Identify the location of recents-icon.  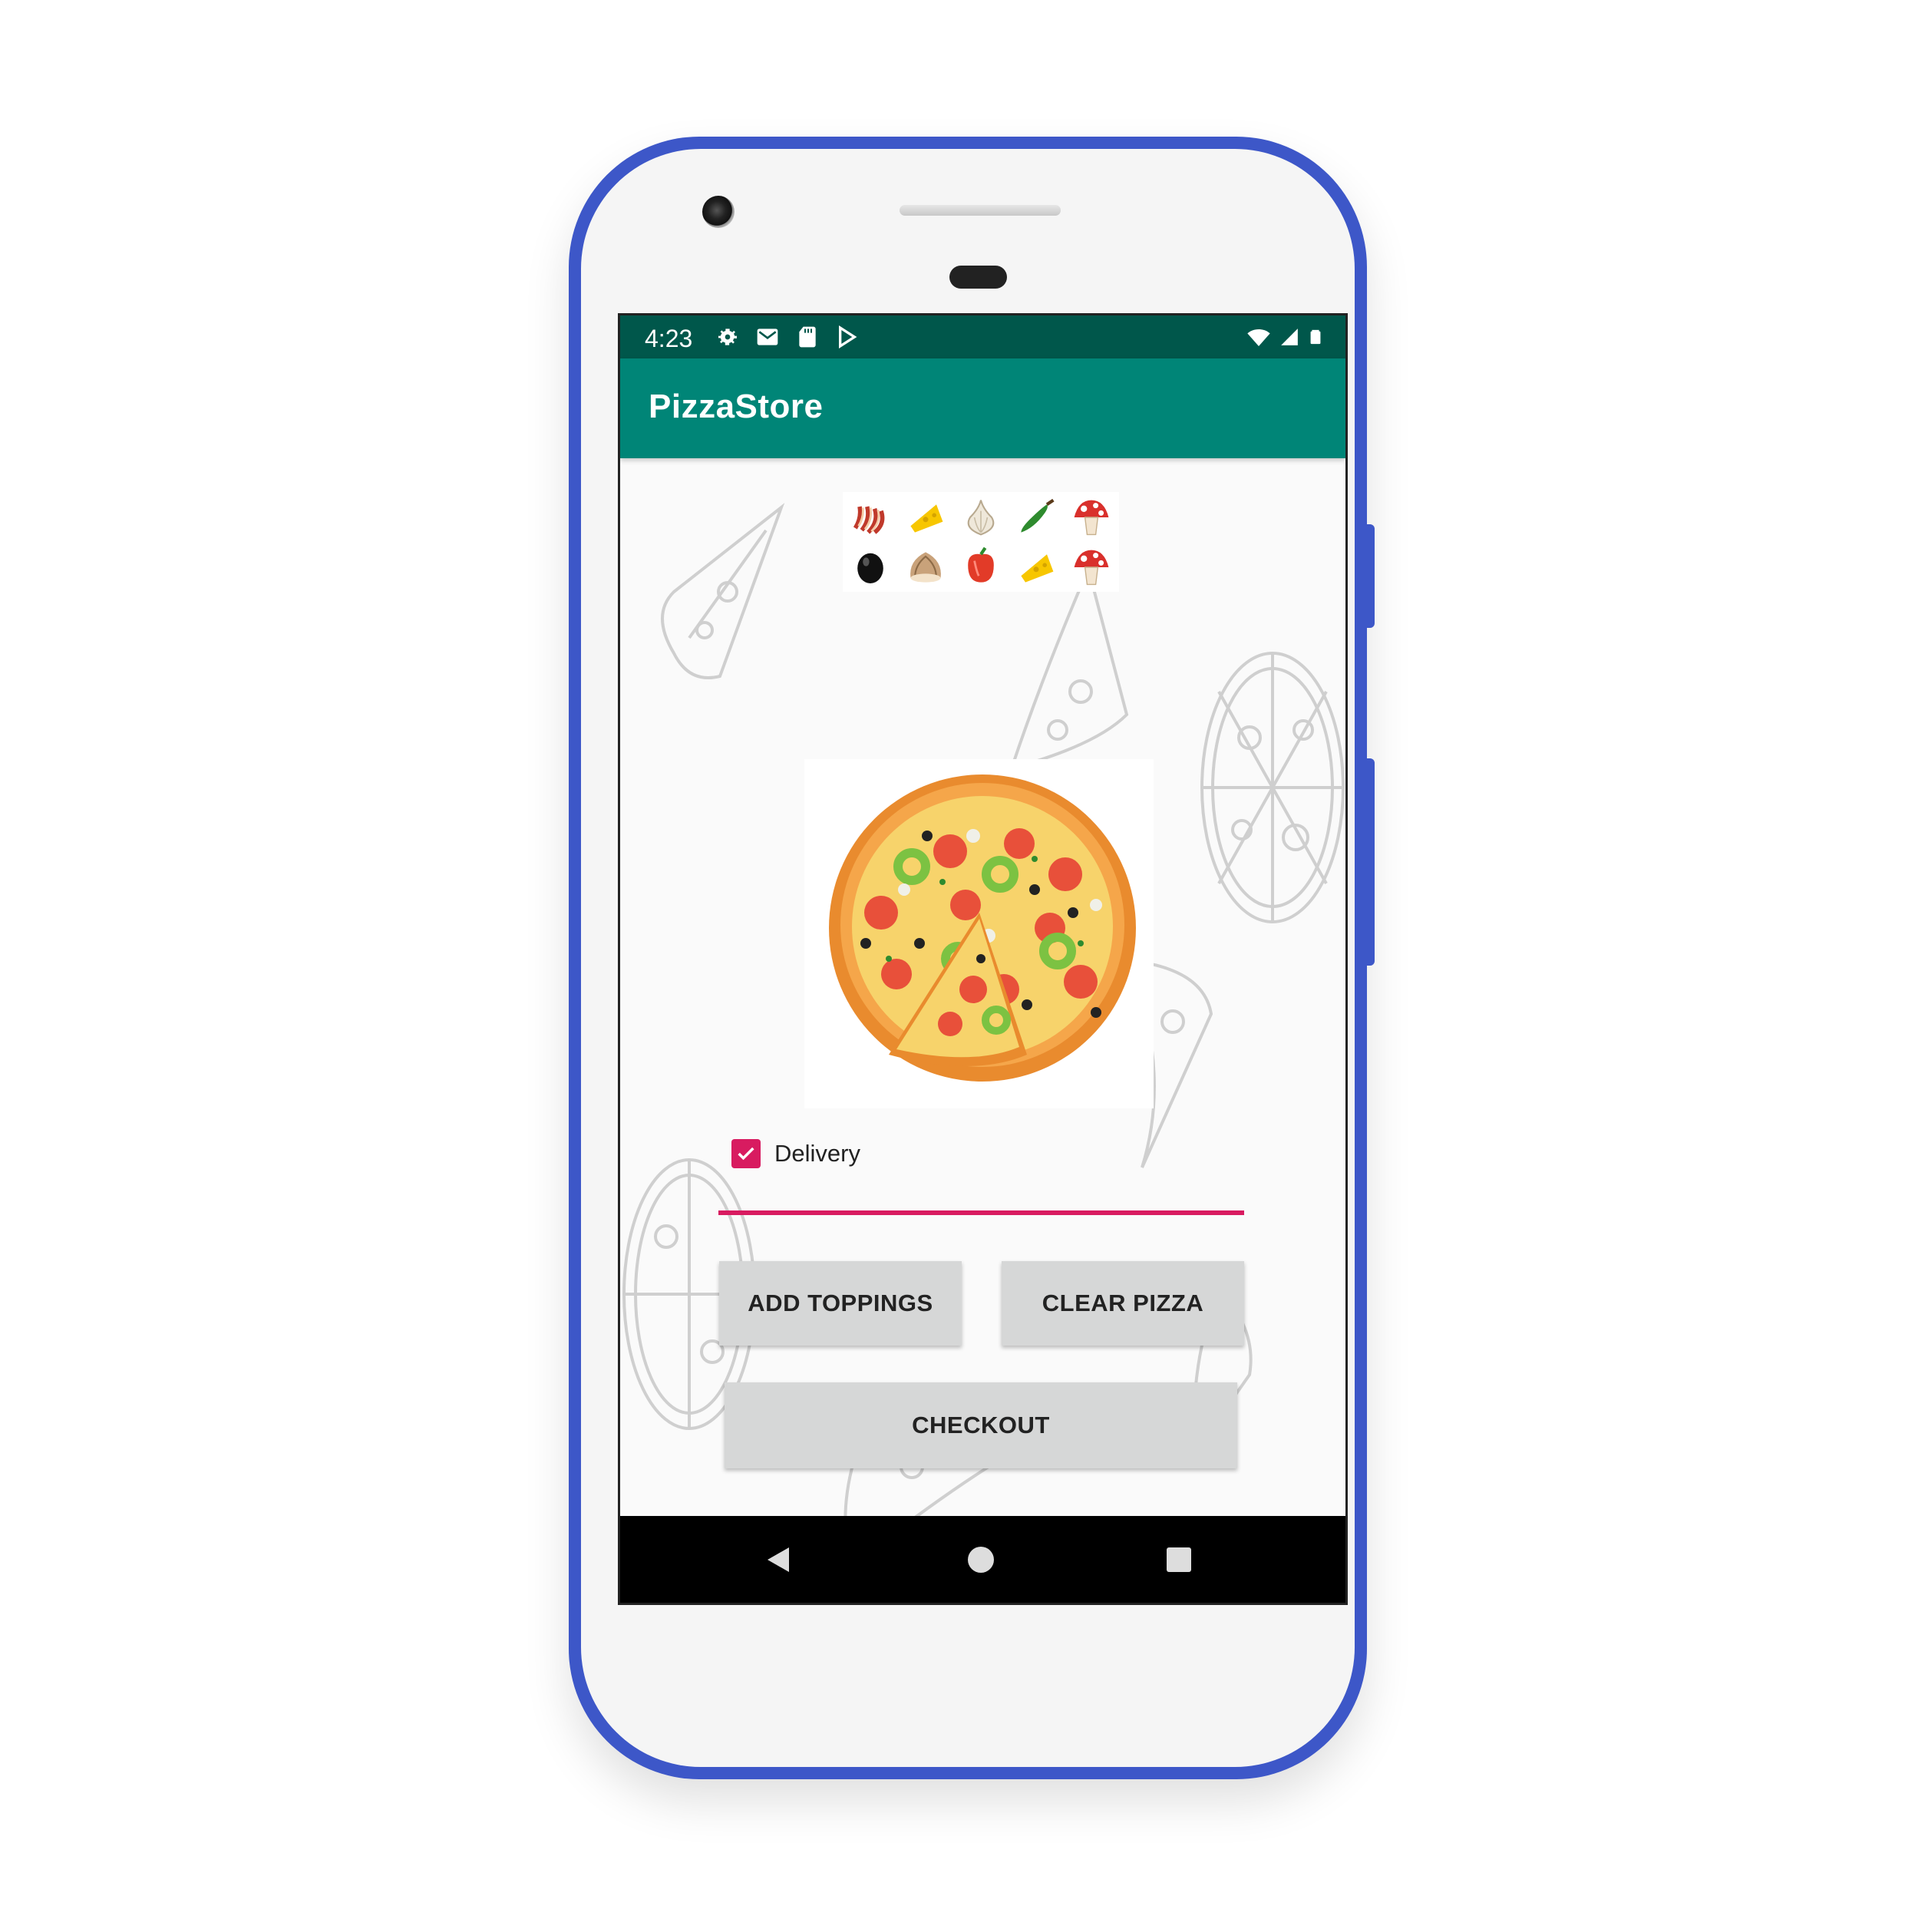
(1179, 1559).